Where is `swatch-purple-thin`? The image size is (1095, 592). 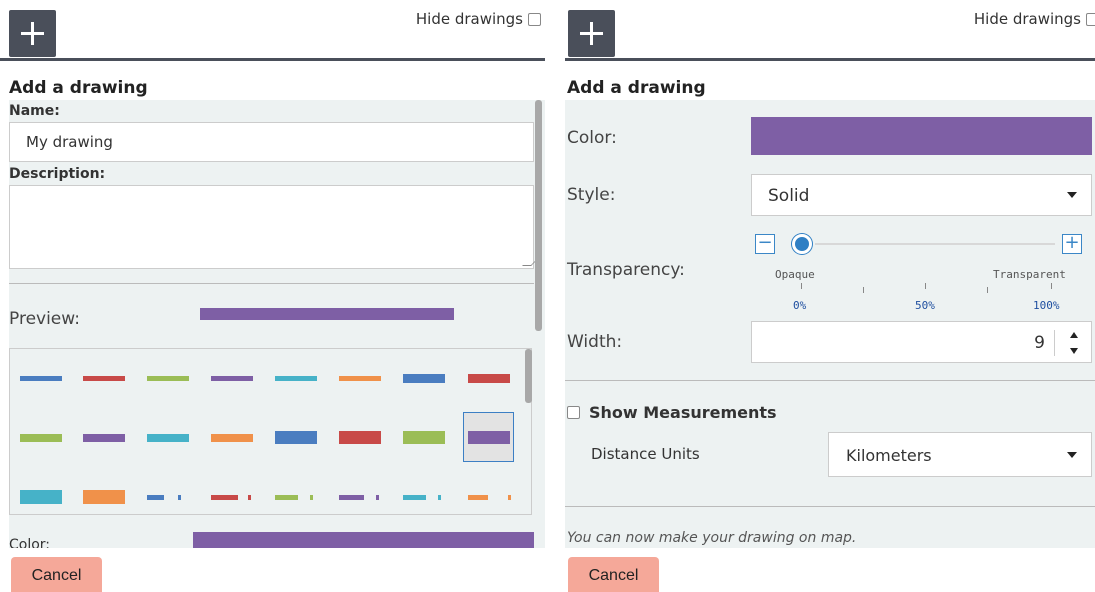 swatch-purple-thin is located at coordinates (232, 378).